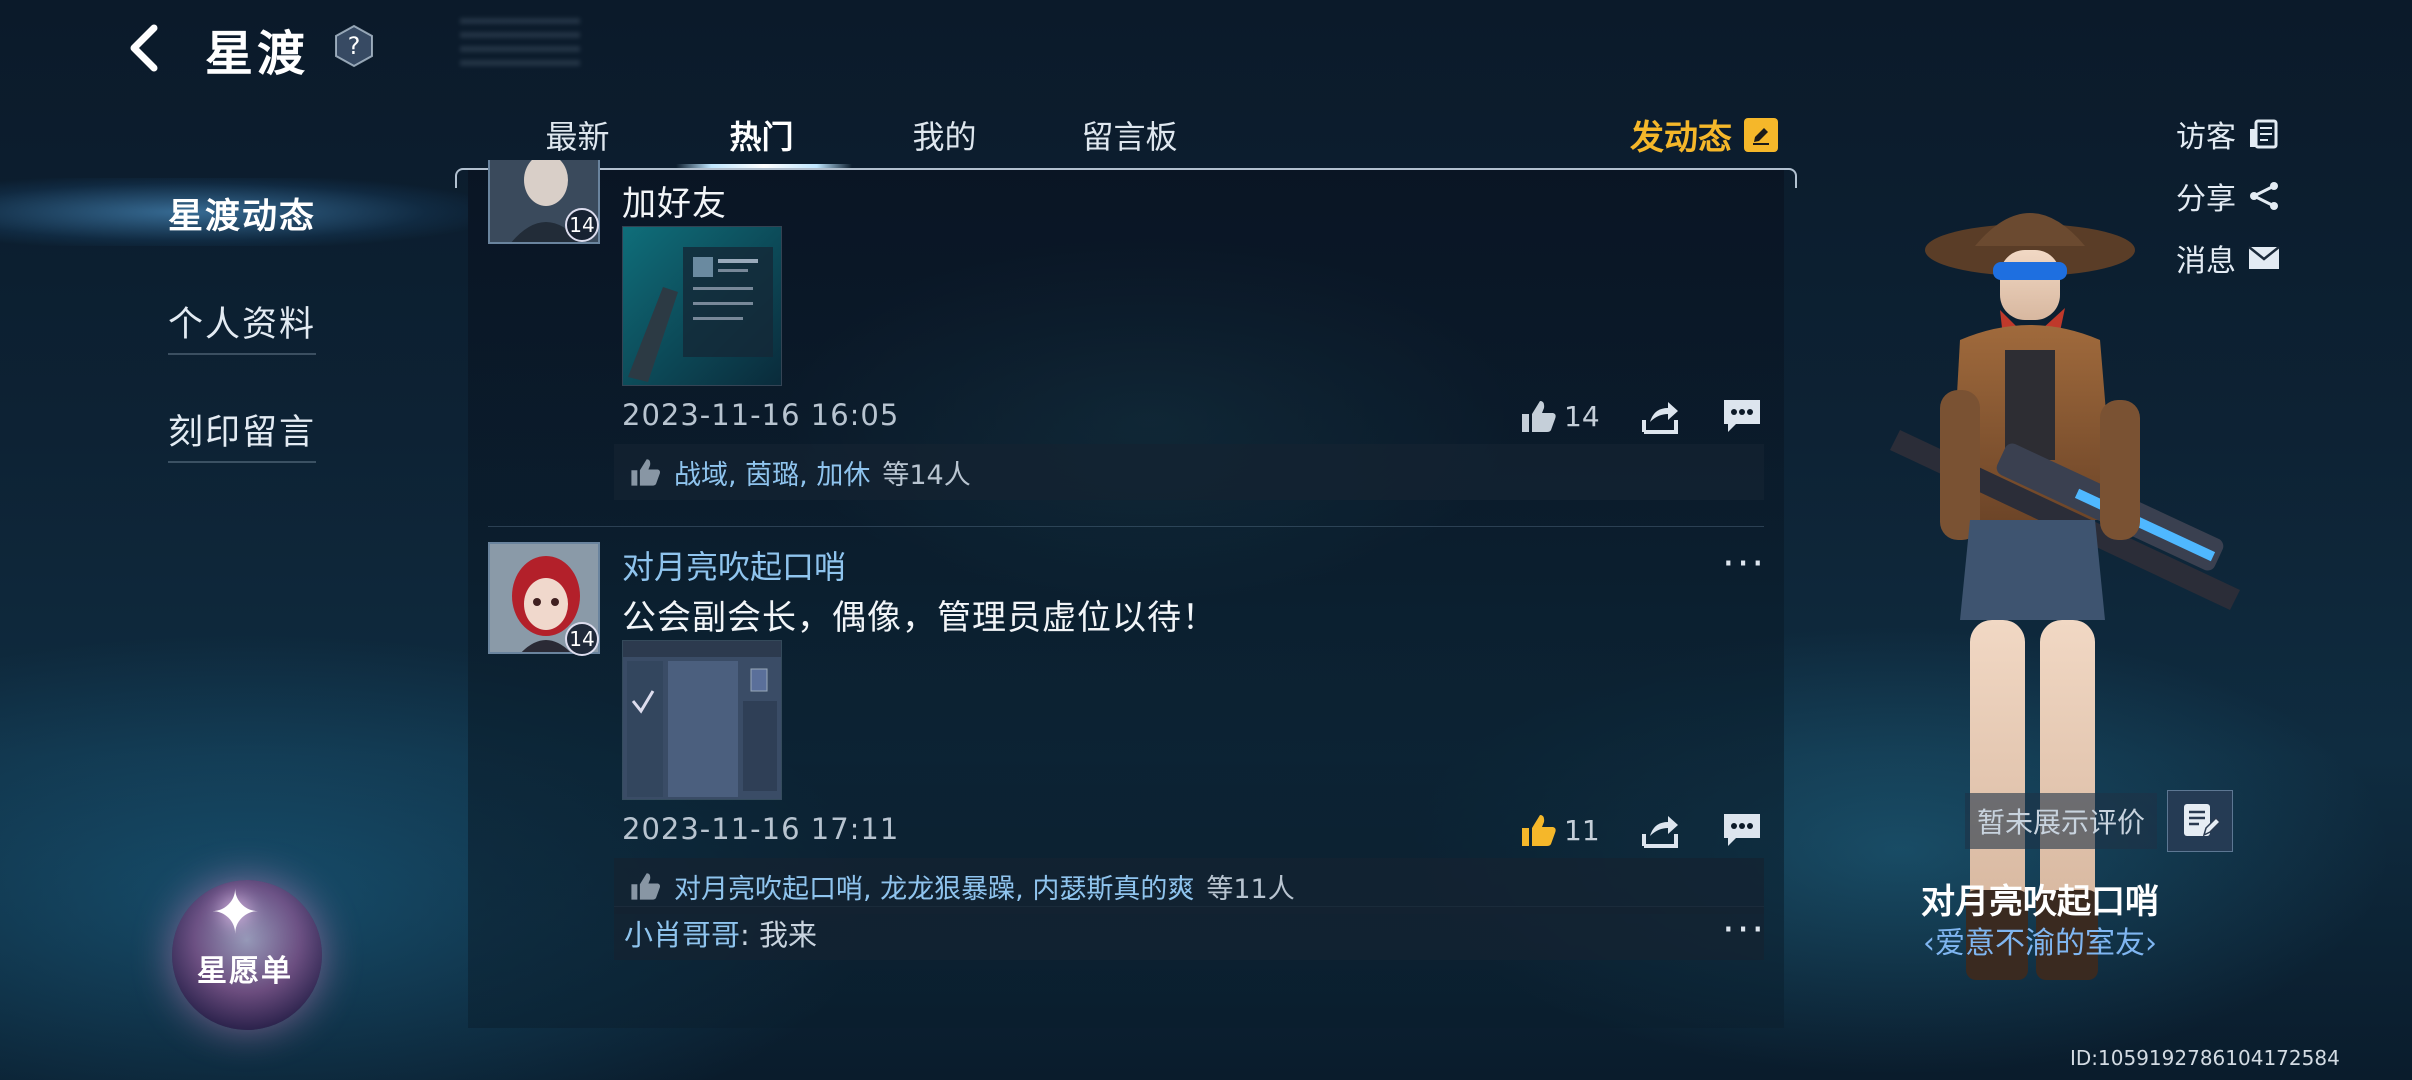  What do you see at coordinates (242, 433) in the screenshot?
I see `sidebar-item-engraved-messages: 刻印留言` at bounding box center [242, 433].